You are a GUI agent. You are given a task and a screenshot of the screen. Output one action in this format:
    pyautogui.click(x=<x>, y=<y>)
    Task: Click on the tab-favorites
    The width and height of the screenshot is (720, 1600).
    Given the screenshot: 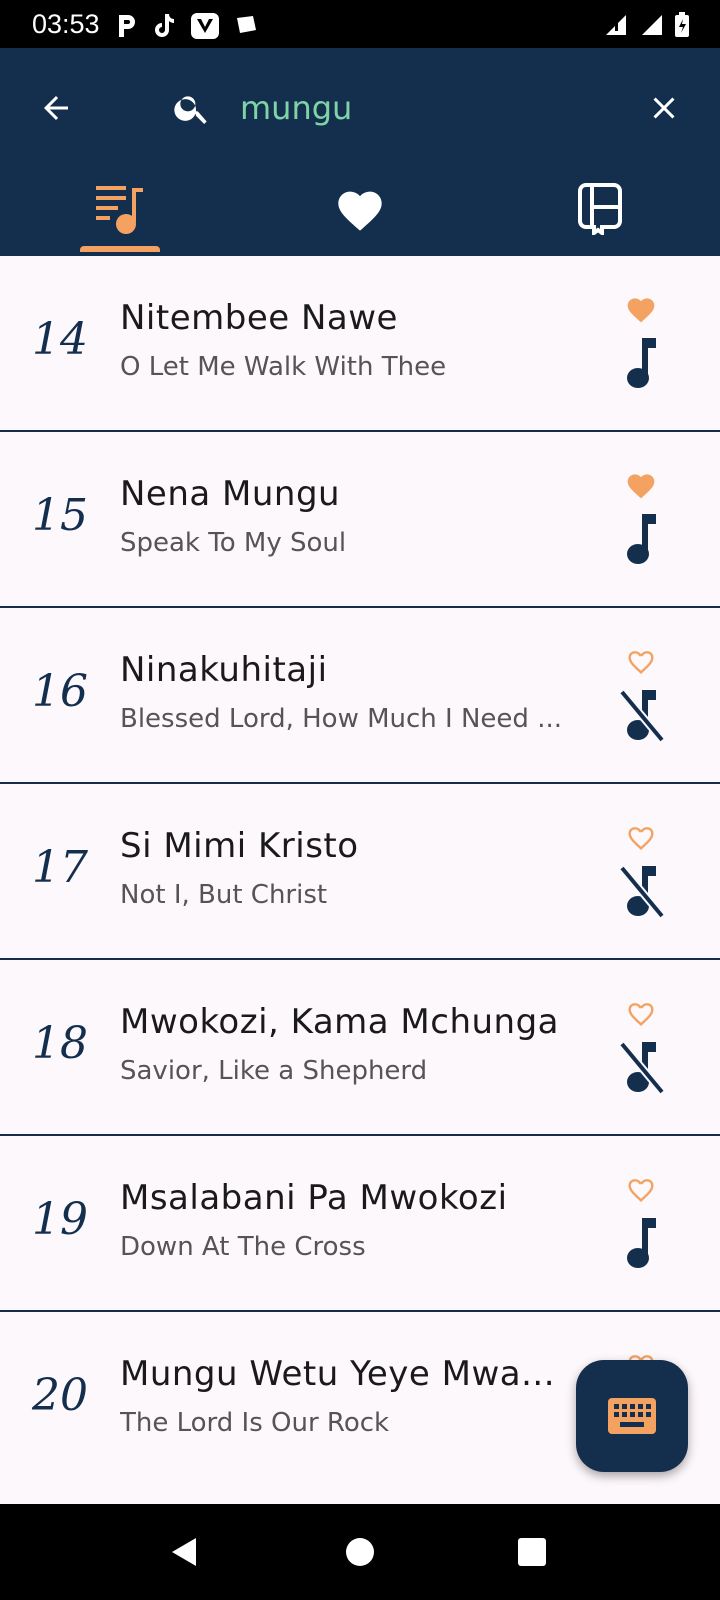 What is the action you would take?
    pyautogui.click(x=360, y=209)
    